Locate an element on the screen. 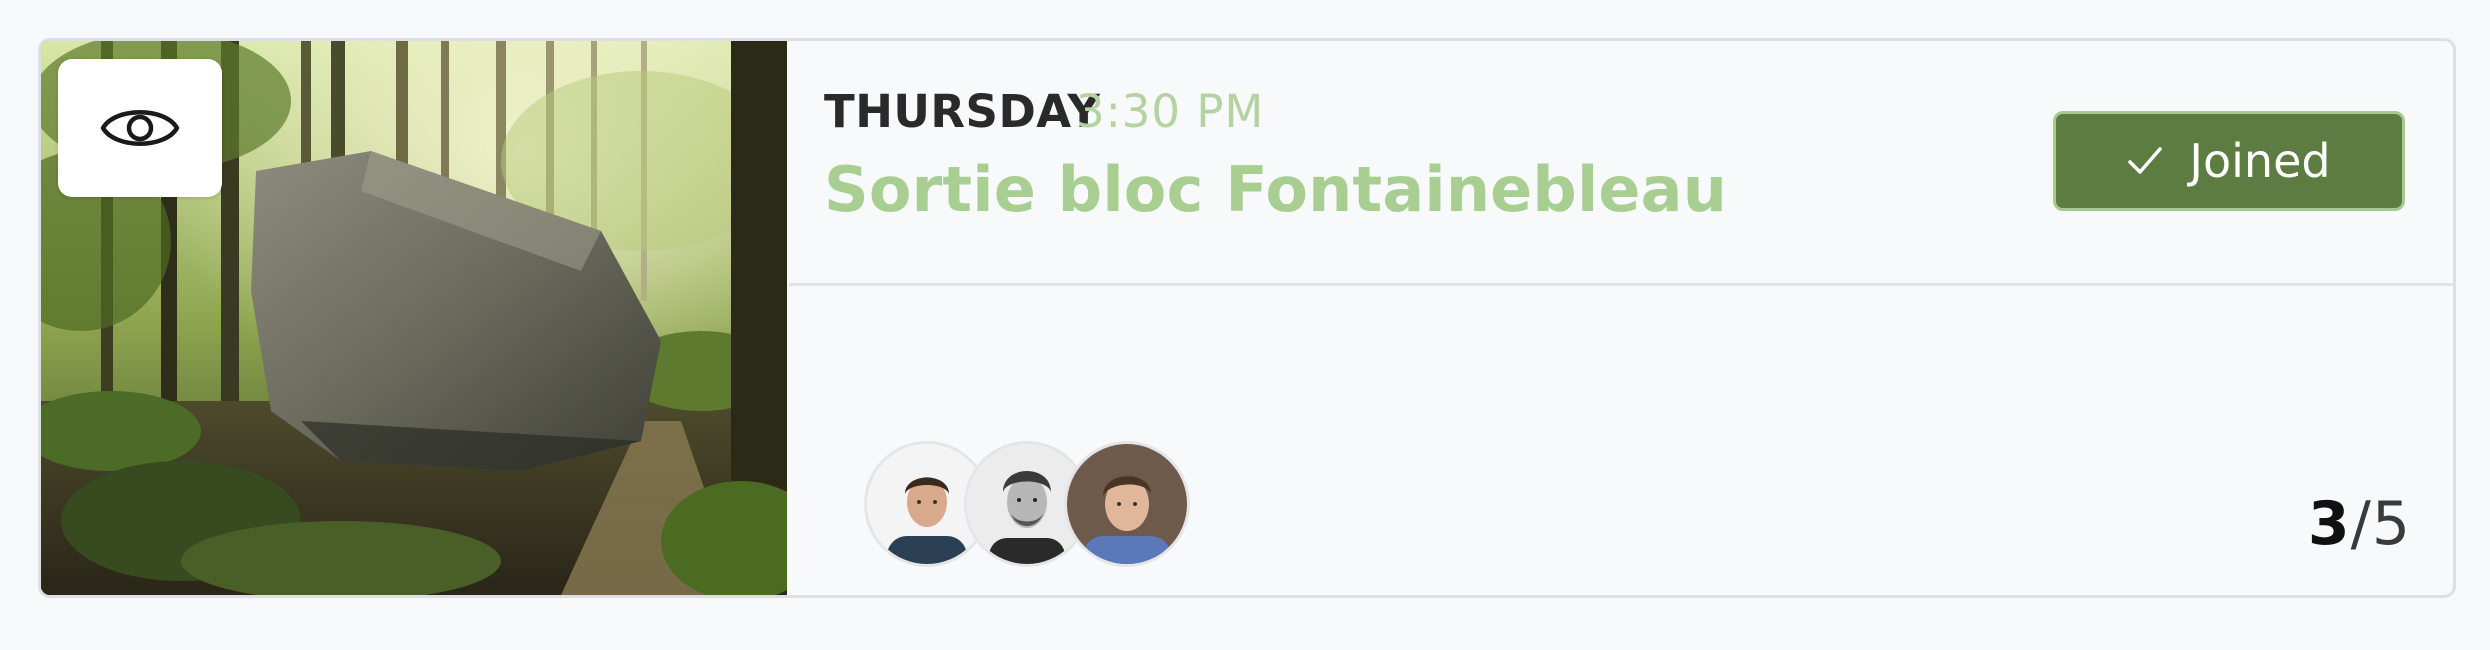 The width and height of the screenshot is (2490, 650). participant-current: 3 is located at coordinates (2329, 524).